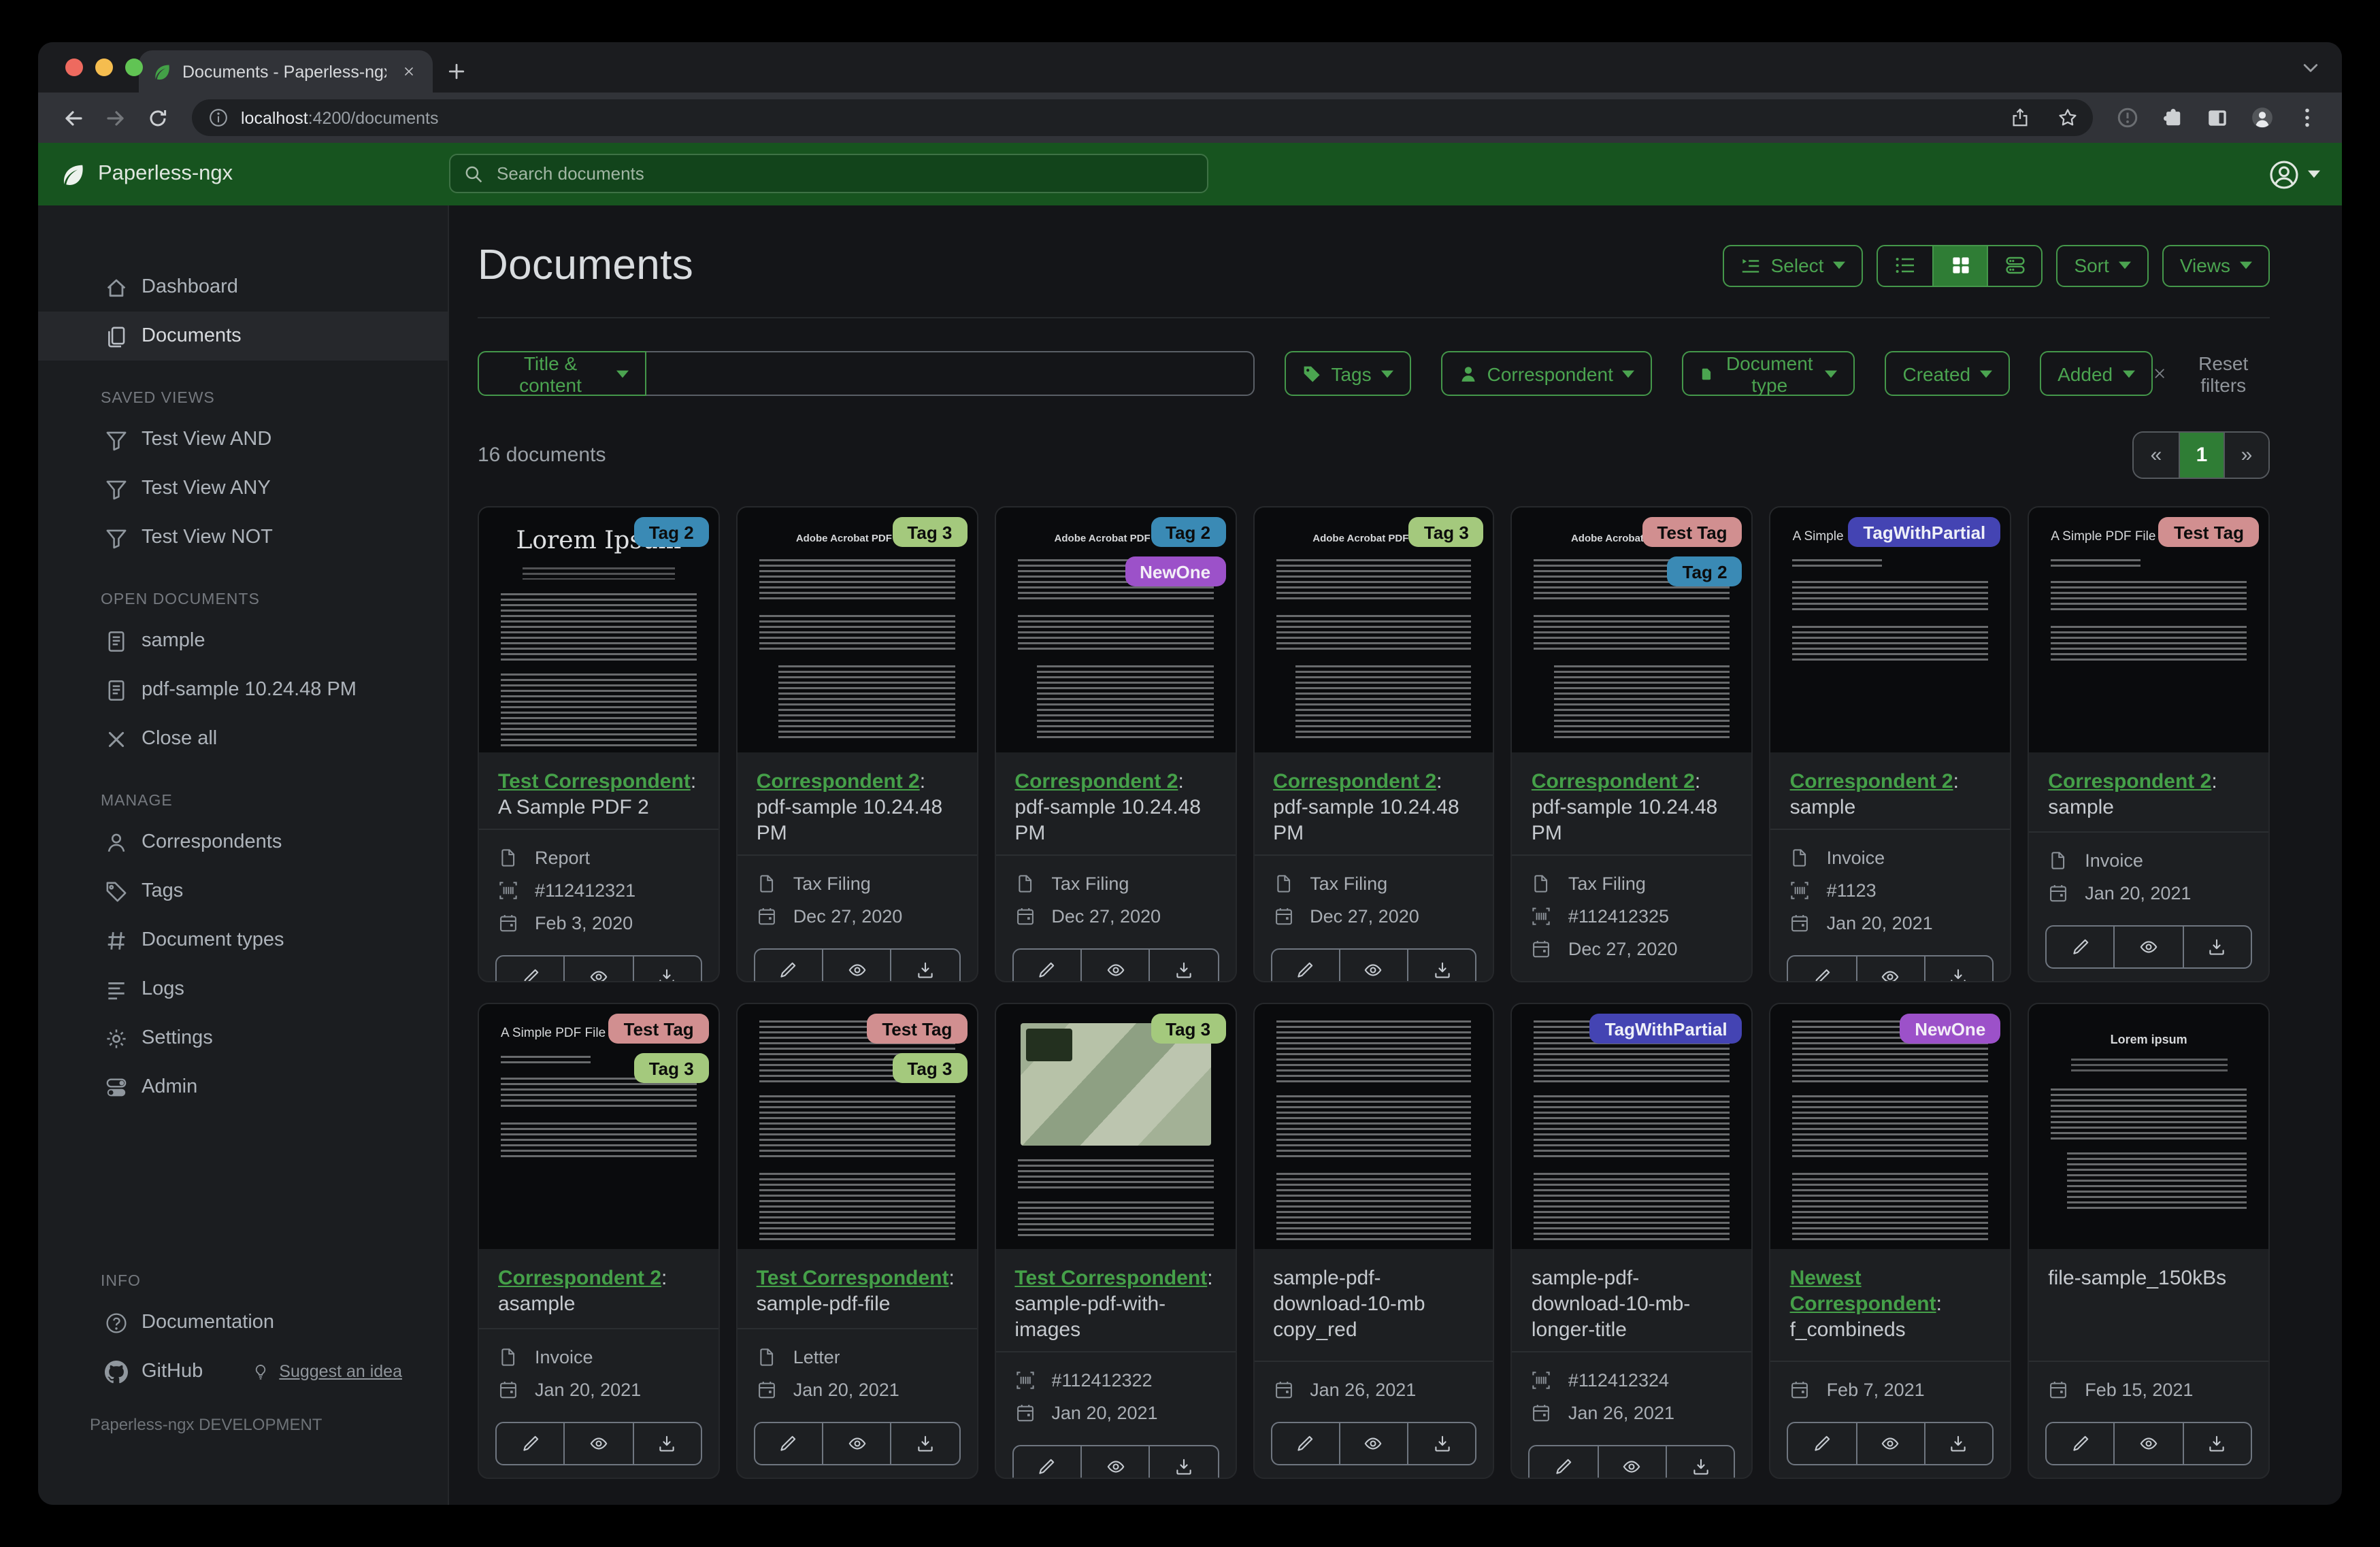 The width and height of the screenshot is (2380, 1547). Describe the element at coordinates (2096, 373) in the screenshot. I see `filter-added-button: Added` at that location.